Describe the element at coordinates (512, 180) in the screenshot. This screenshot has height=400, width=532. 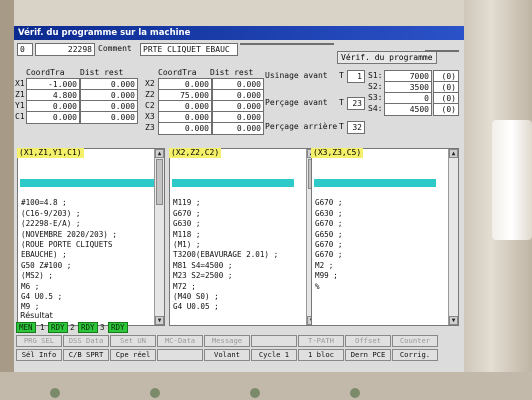
I see `side-handle` at that location.